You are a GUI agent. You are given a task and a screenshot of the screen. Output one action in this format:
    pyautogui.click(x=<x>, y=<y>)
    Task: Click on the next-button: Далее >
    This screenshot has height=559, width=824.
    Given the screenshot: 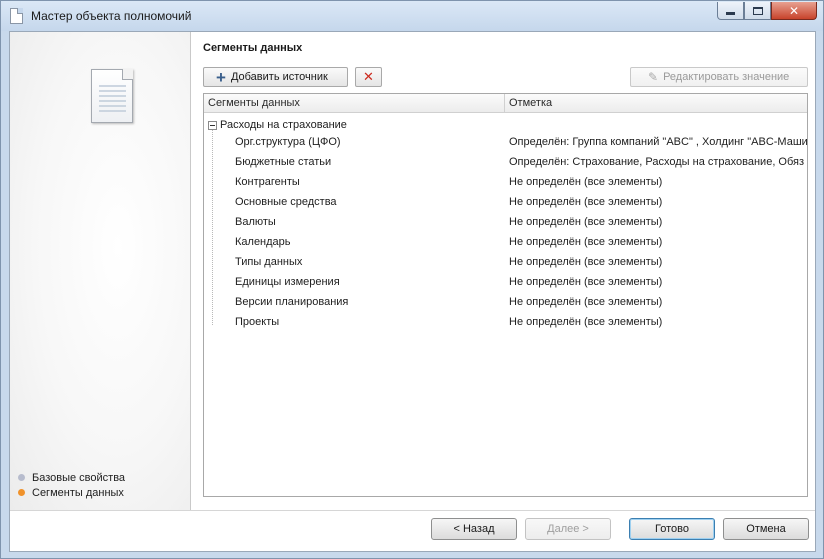 What is the action you would take?
    pyautogui.click(x=568, y=529)
    